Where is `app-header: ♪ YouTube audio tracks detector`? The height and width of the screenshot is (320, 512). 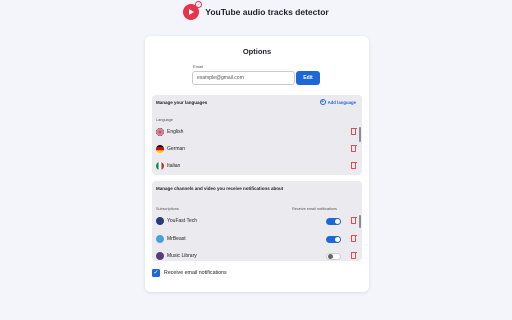
app-header: ♪ YouTube audio tracks detector is located at coordinates (256, 12).